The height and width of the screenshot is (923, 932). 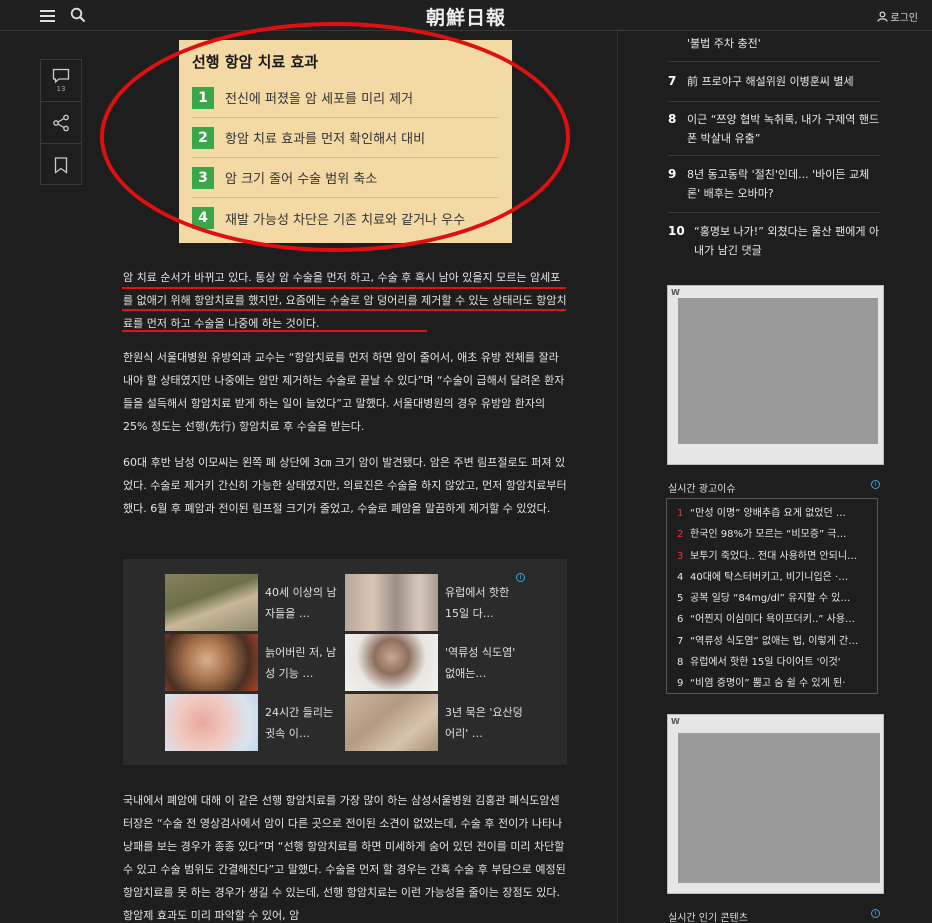 What do you see at coordinates (672, 119) in the screenshot?
I see `ranking-number: 8` at bounding box center [672, 119].